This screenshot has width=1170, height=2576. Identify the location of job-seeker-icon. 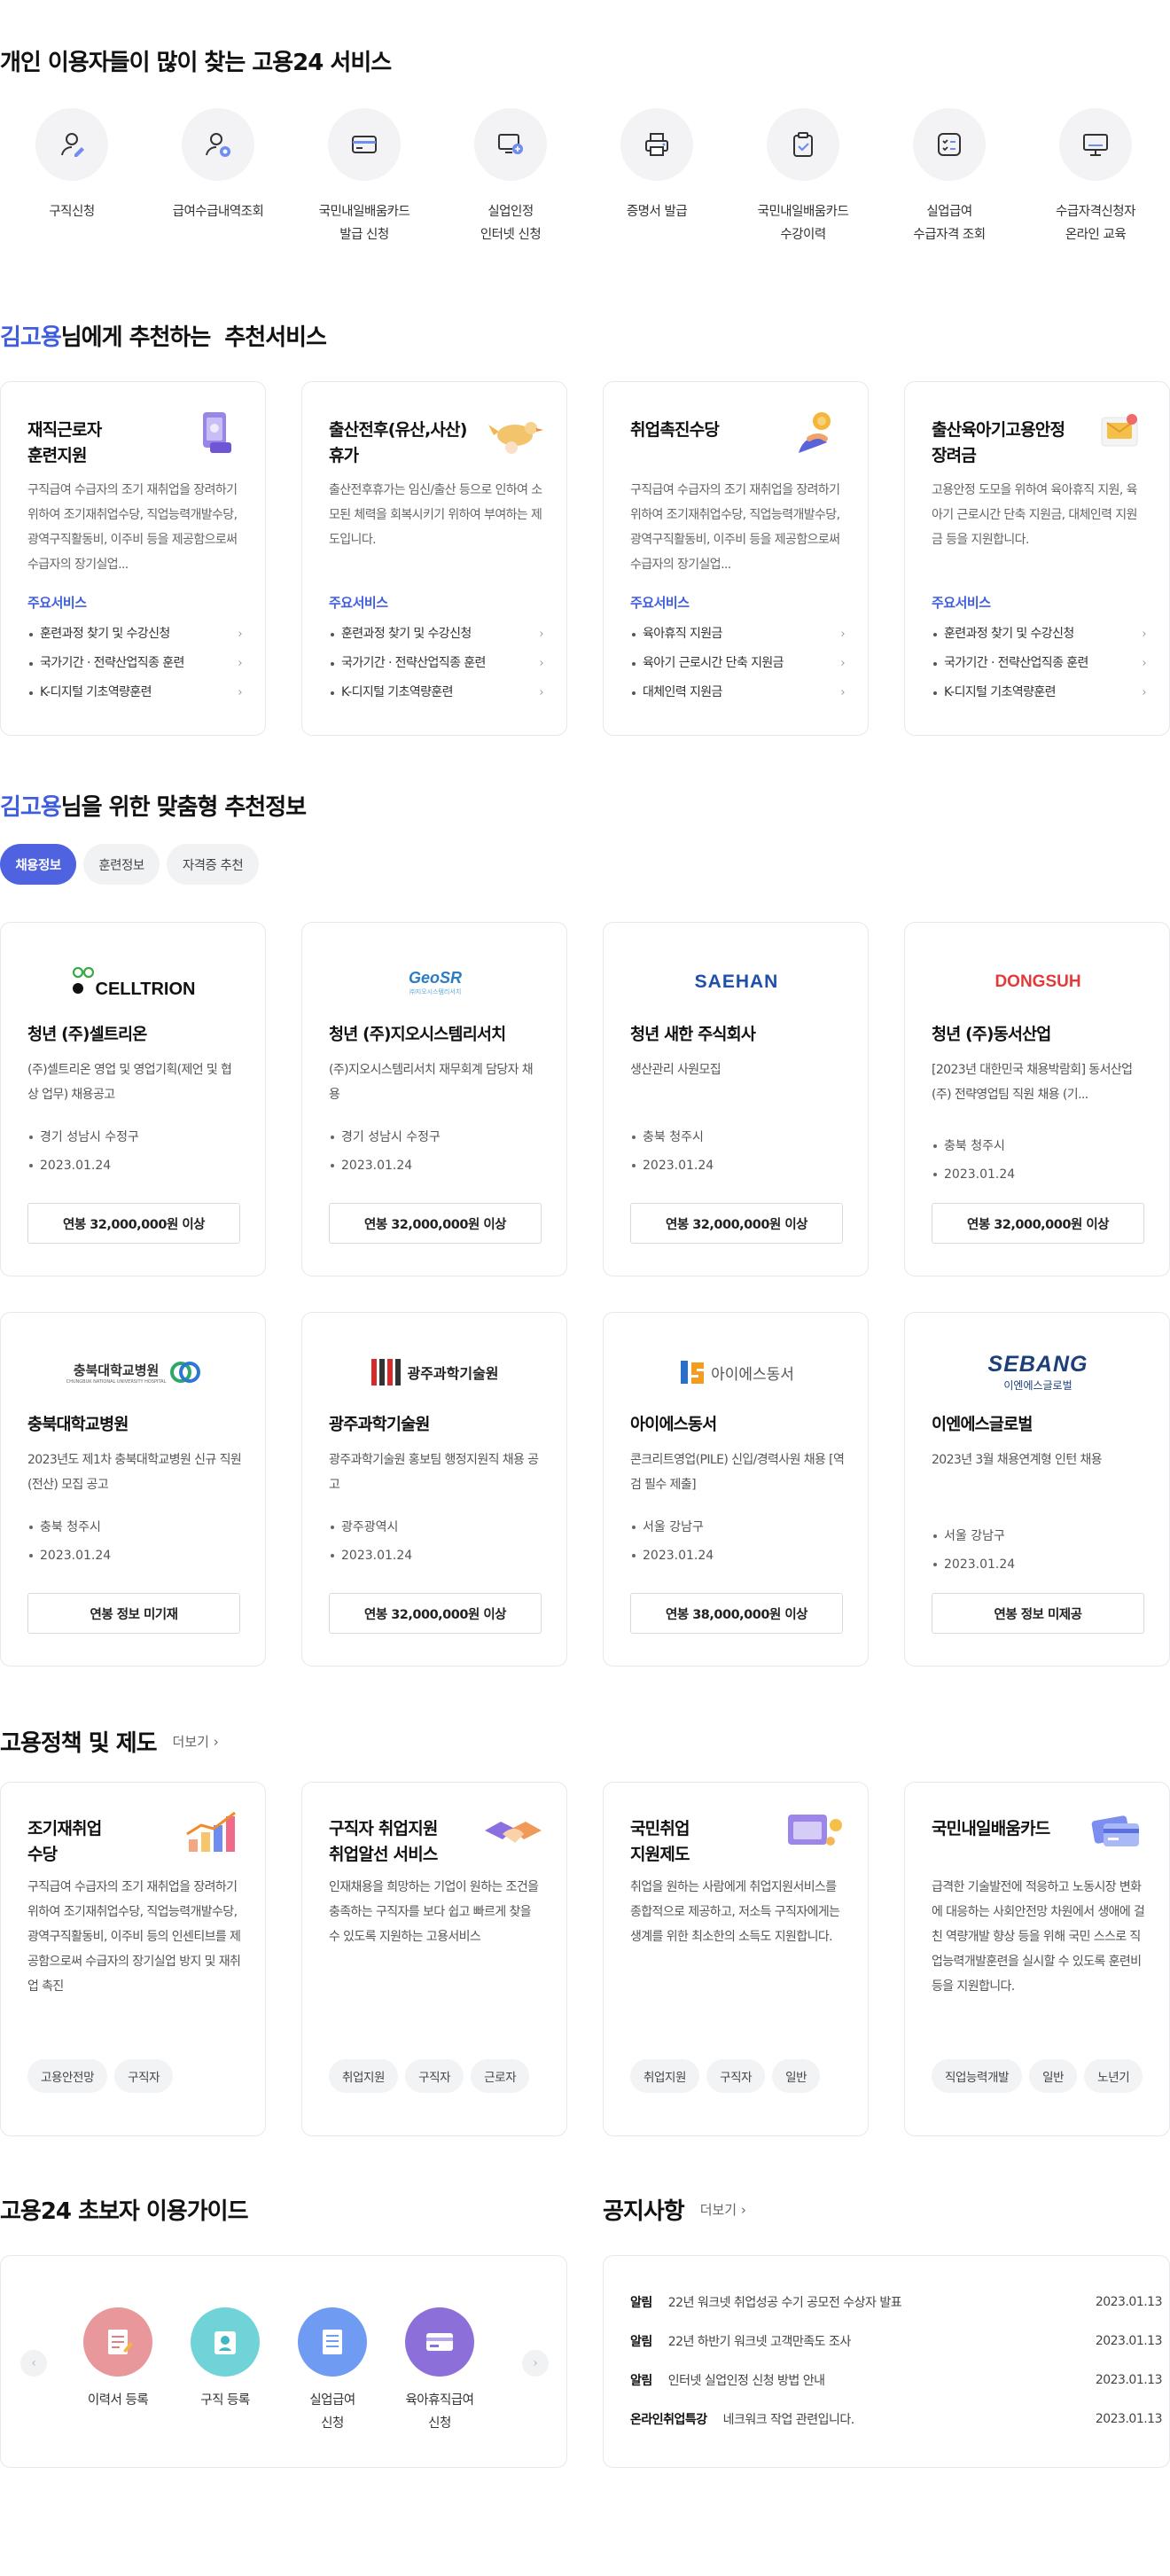
(72, 145).